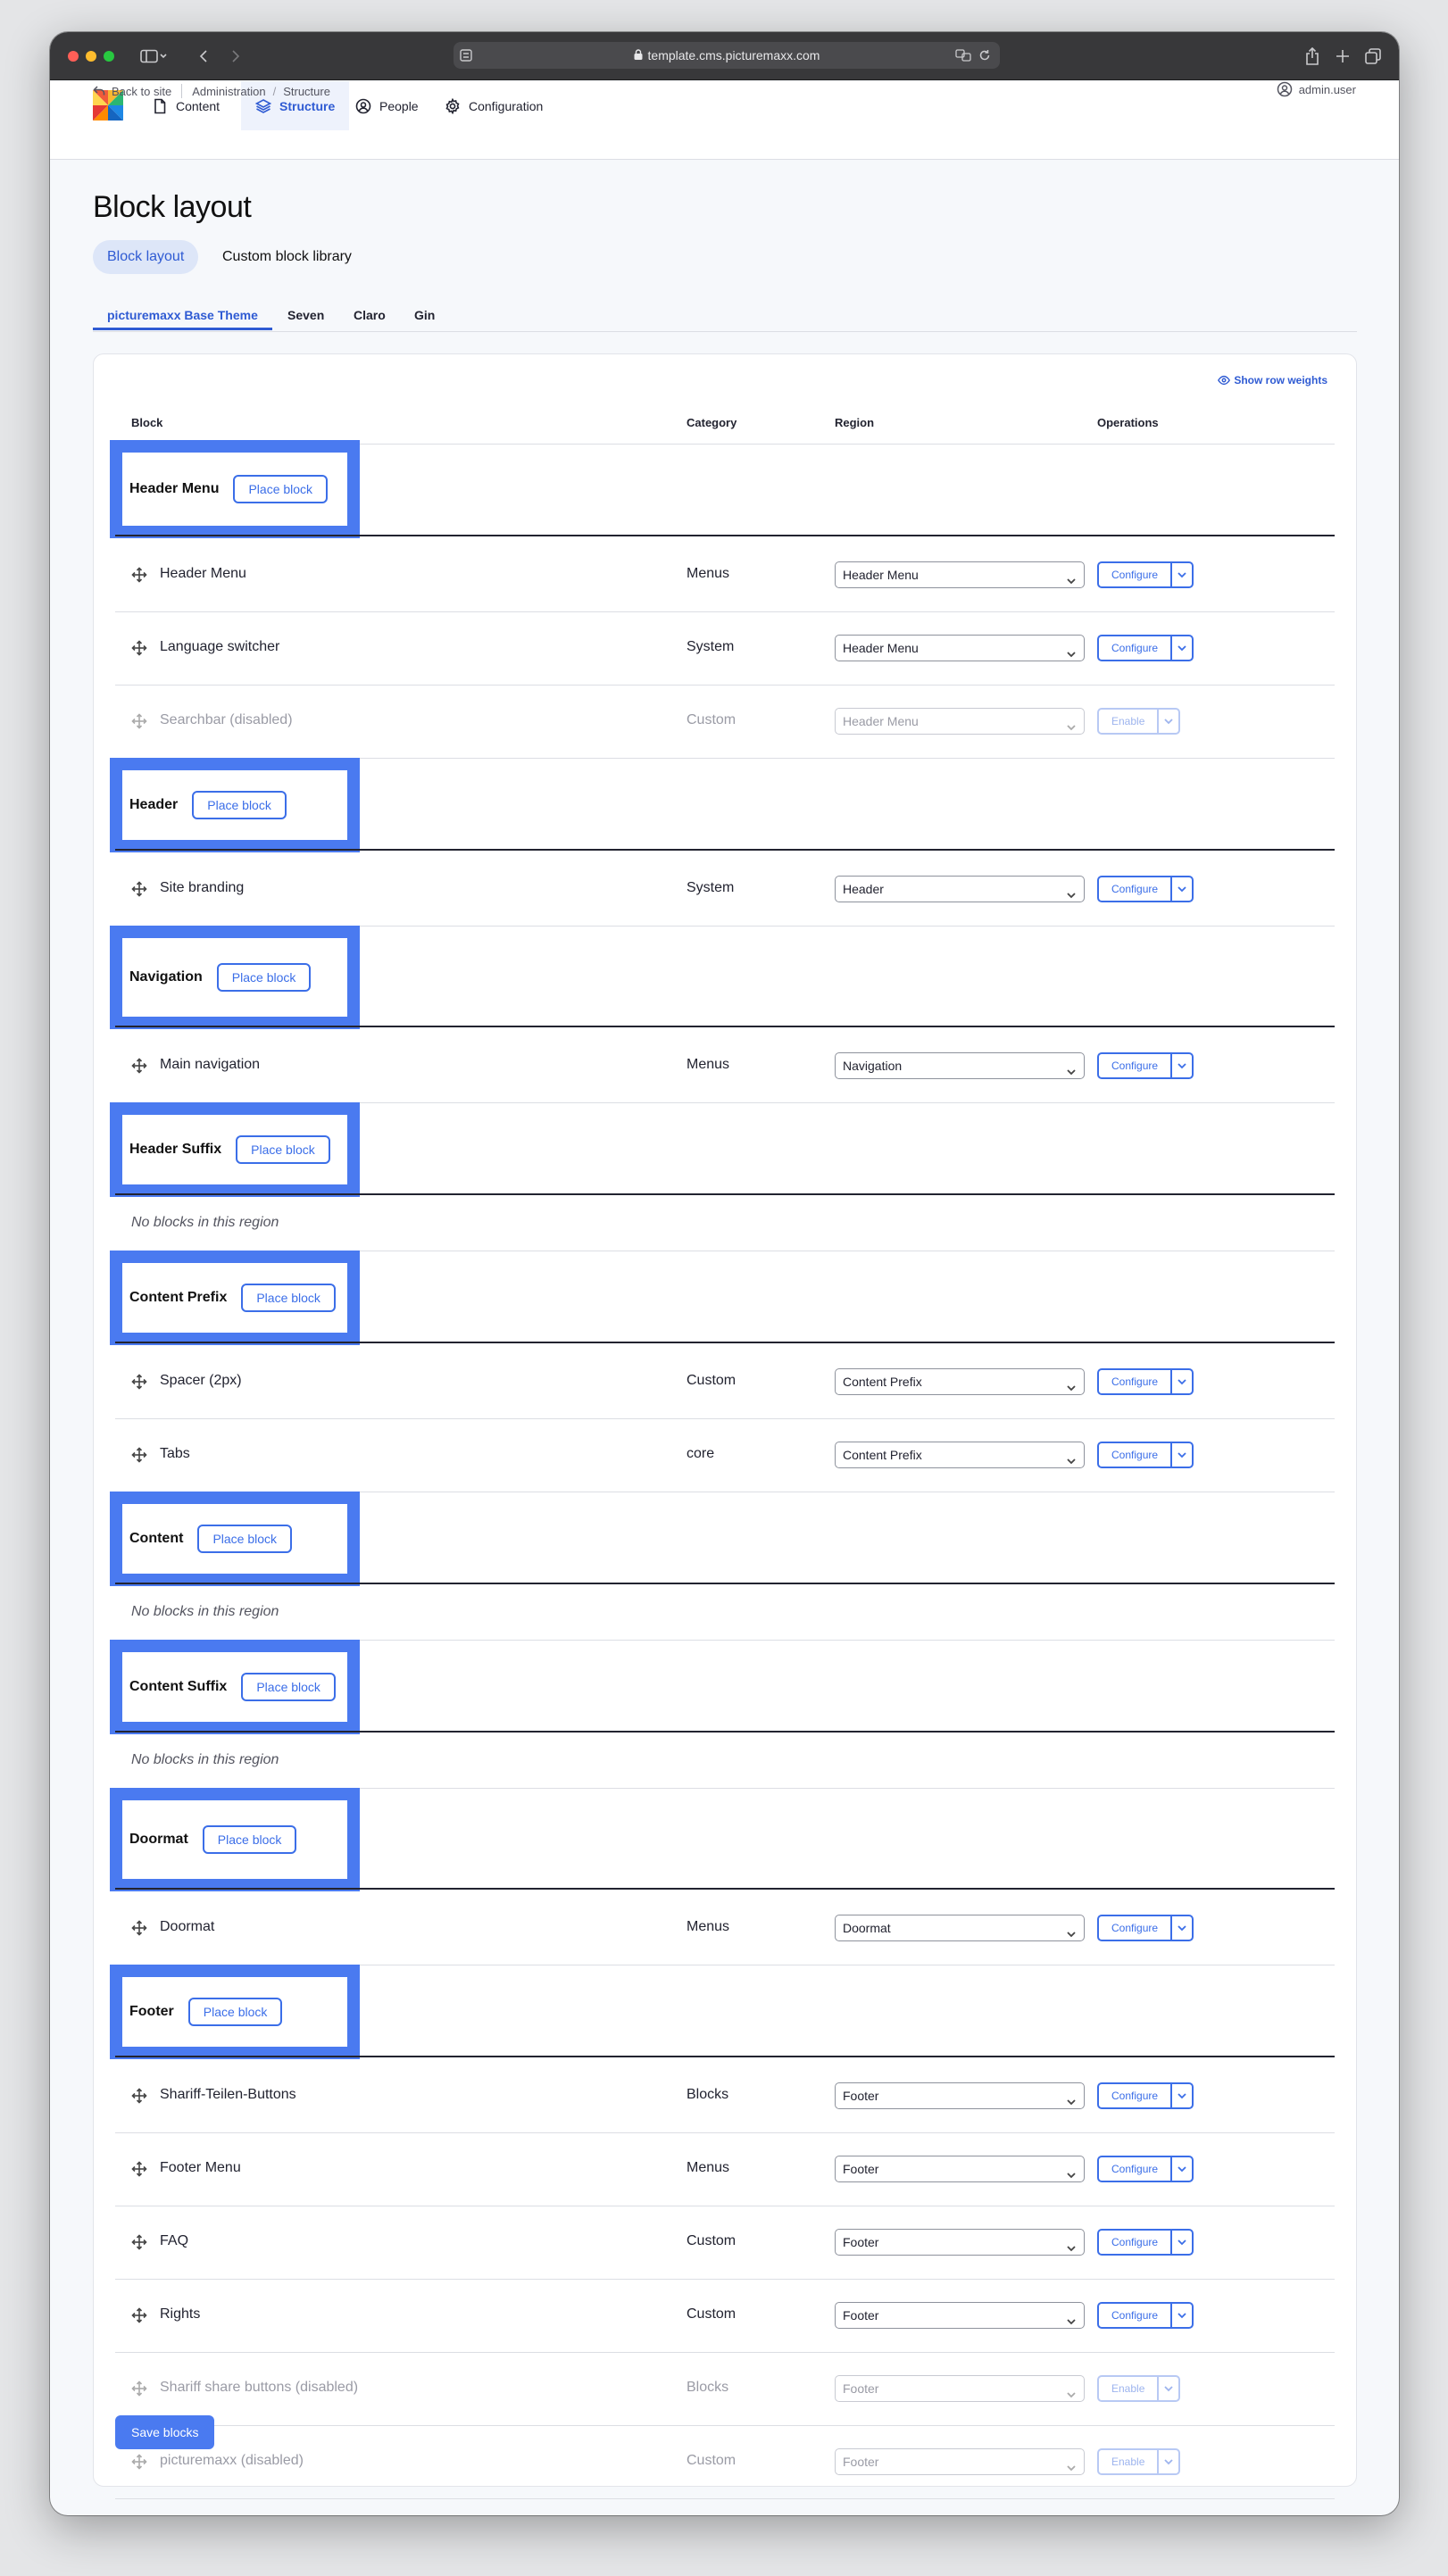  What do you see at coordinates (1312, 56) in the screenshot?
I see `share-icon` at bounding box center [1312, 56].